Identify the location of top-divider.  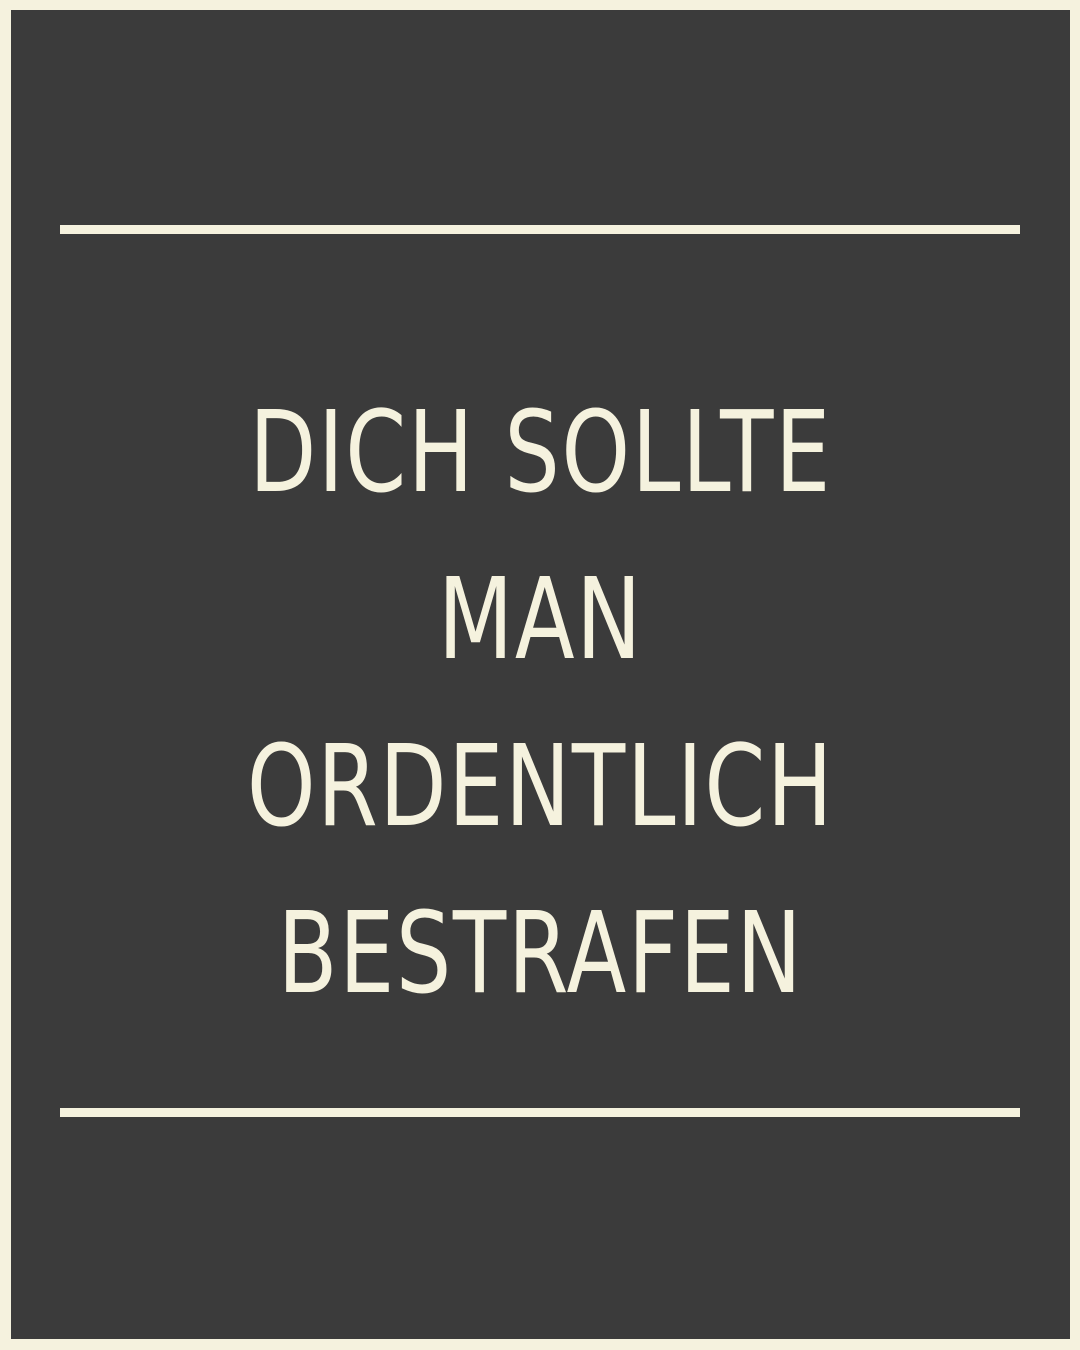
(540, 229).